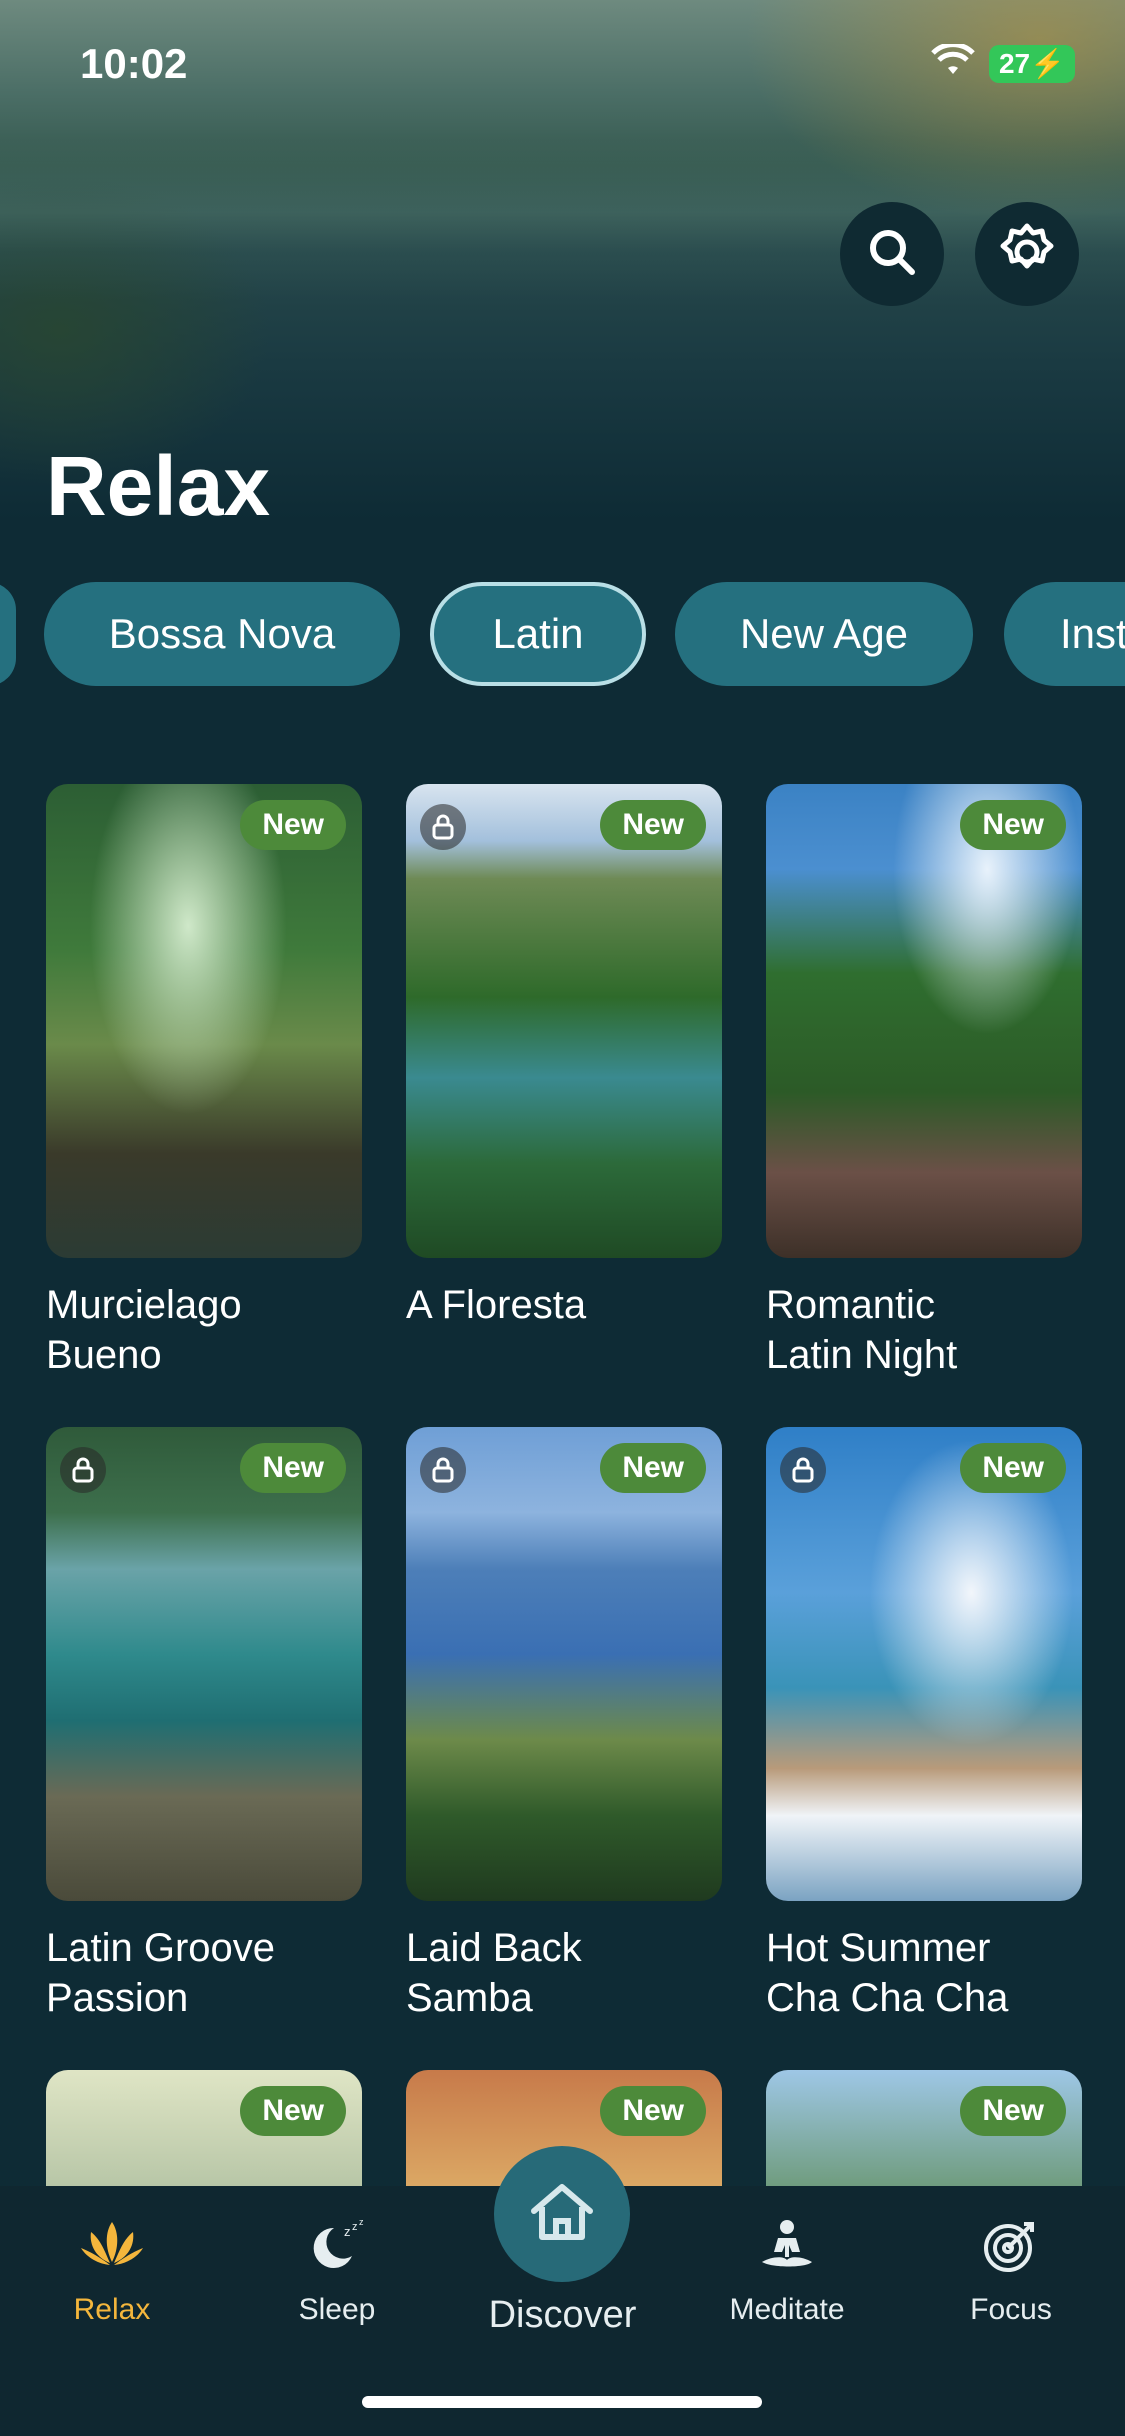  I want to click on track-card: New Romantic Latin Night, so click(924, 1082).